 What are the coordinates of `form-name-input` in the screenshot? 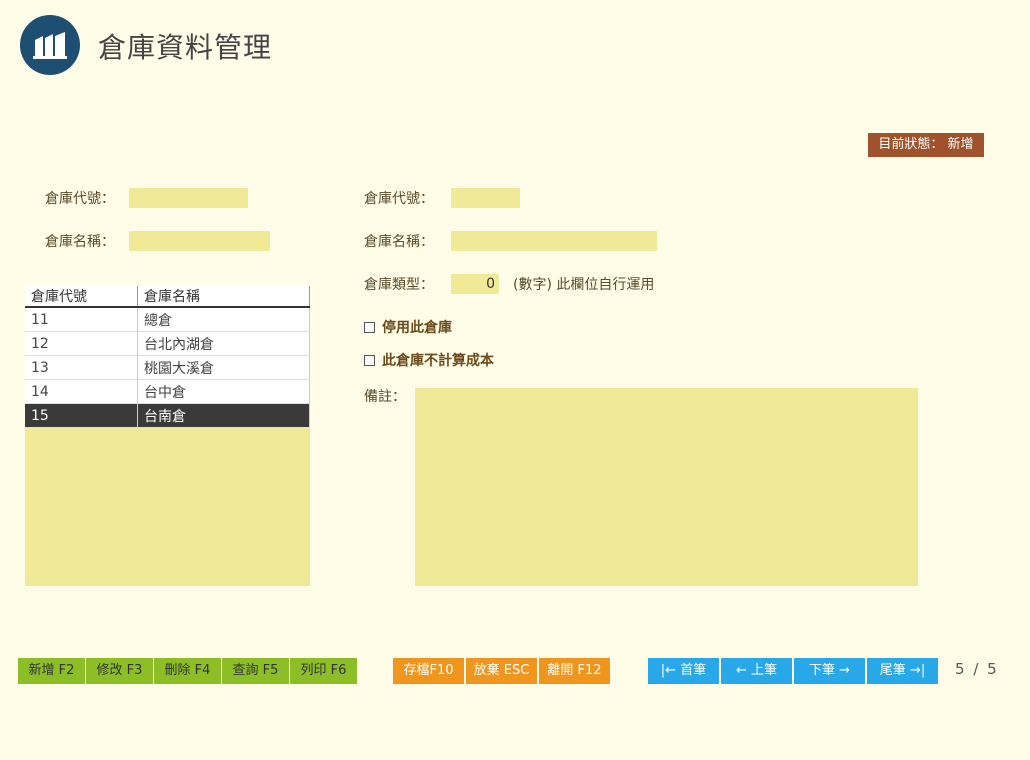 It's located at (554, 241).